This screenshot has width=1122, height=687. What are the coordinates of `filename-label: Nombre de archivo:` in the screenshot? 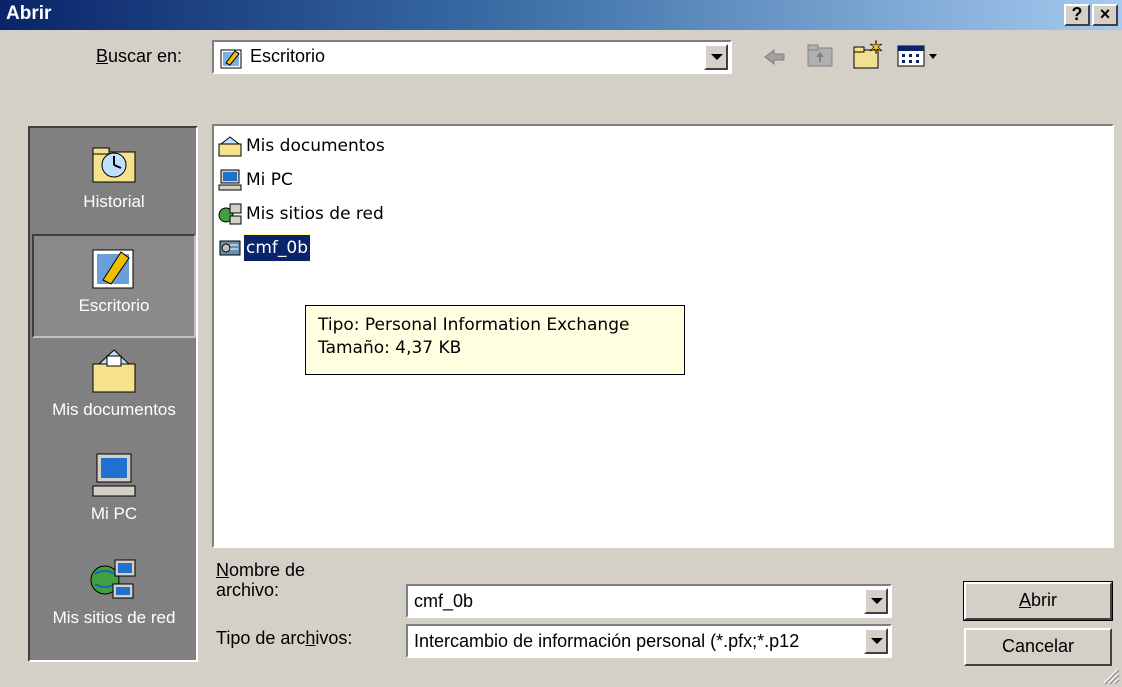 It's located at (261, 580).